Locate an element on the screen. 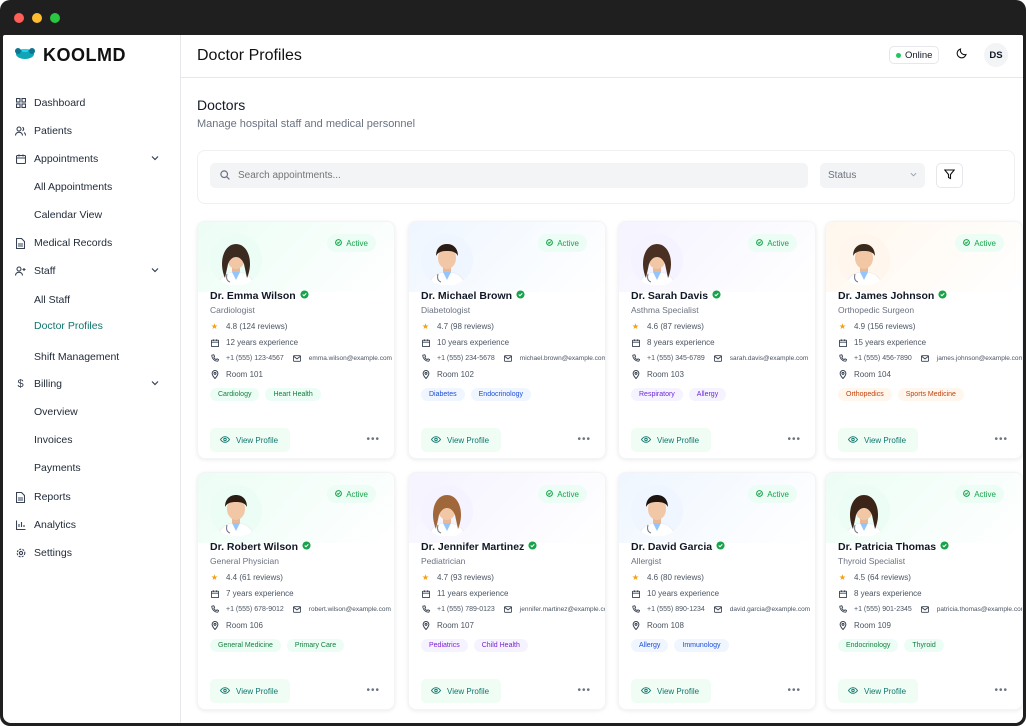 Image resolution: width=1026 pixels, height=726 pixels. sidebar-item-patients: Patients is located at coordinates (87, 131).